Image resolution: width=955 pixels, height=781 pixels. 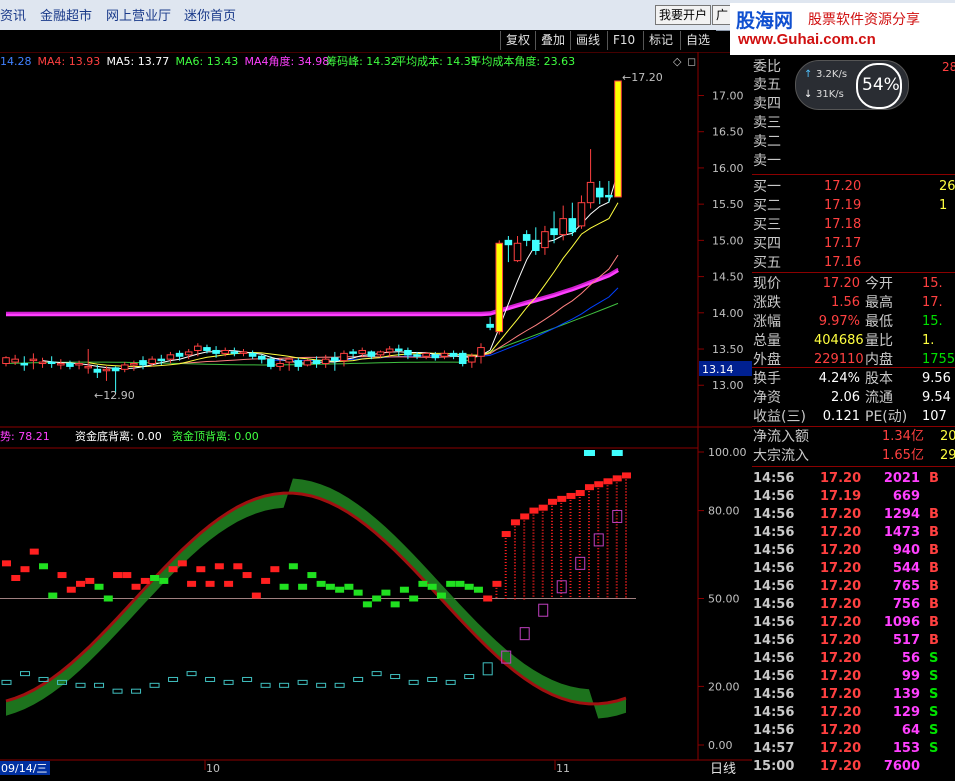 I want to click on guhai-logo: 股海网 股票软件资源分享 www.Guhai.com.cn, so click(x=842, y=29).